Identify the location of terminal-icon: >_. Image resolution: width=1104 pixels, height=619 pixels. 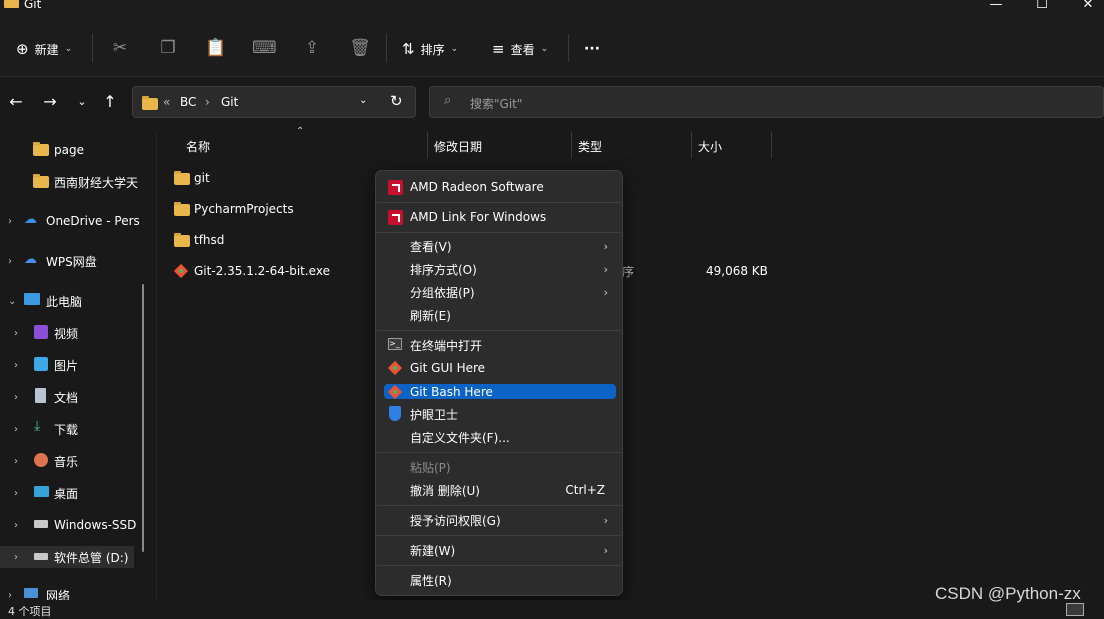
(395, 344).